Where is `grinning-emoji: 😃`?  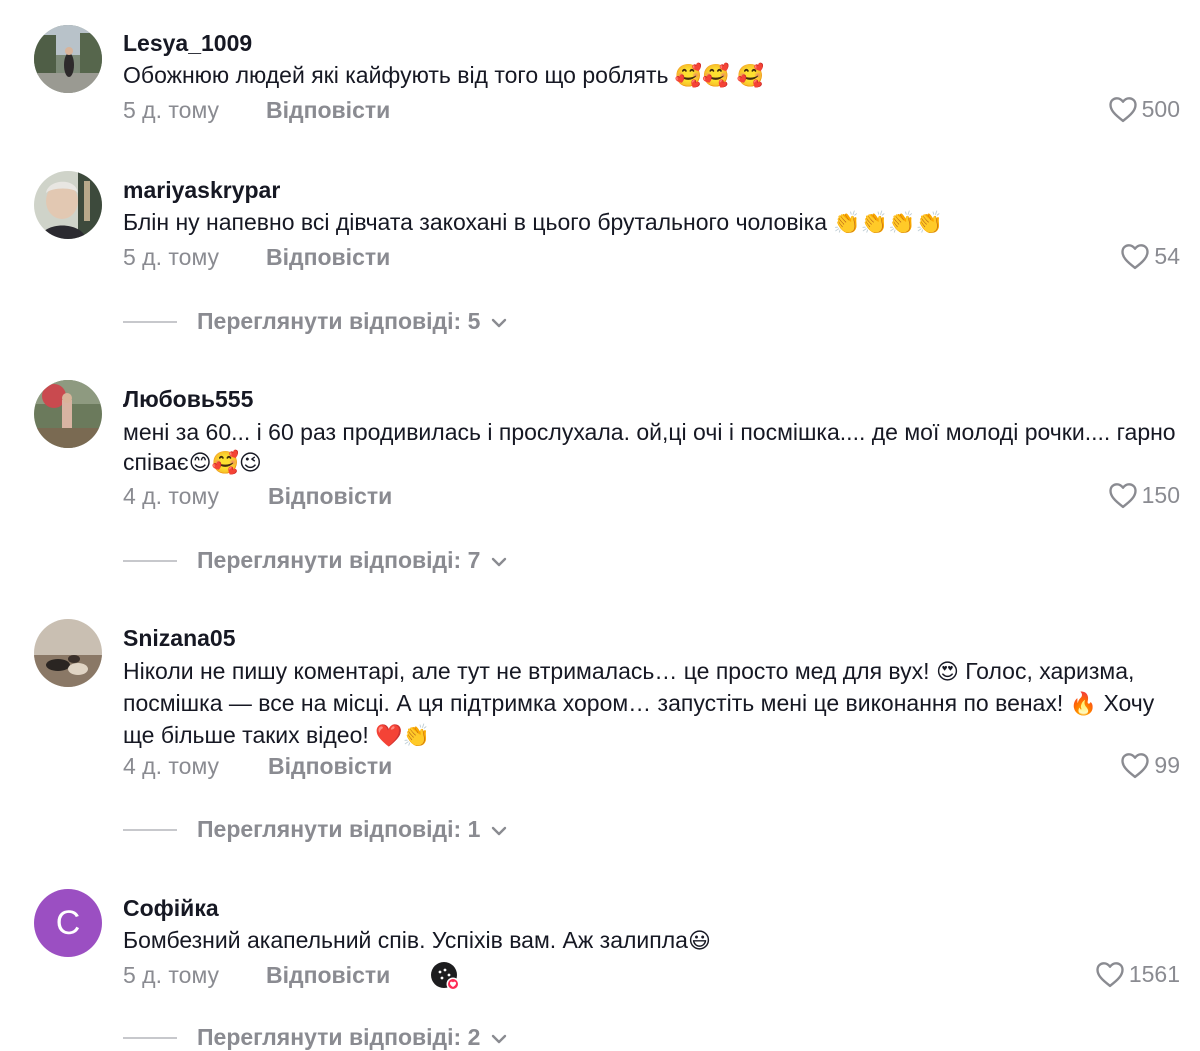 grinning-emoji: 😃 is located at coordinates (699, 941).